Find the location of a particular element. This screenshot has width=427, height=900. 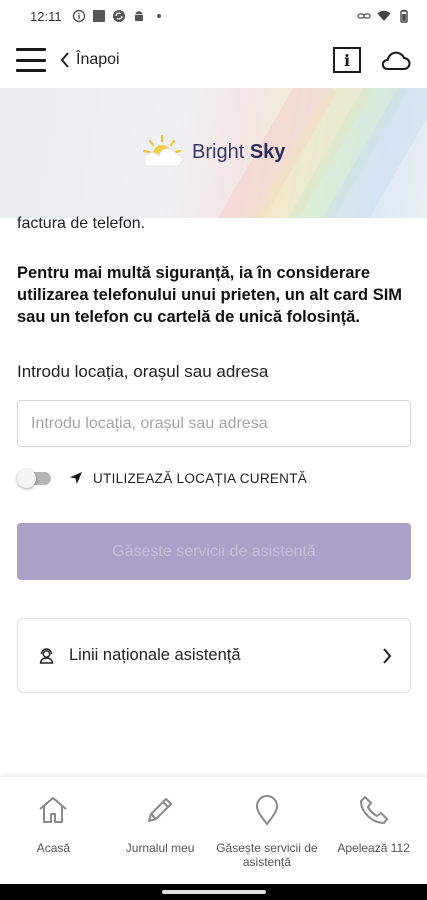

previous-paragraph-end: factura de telefon. is located at coordinates (81, 223).